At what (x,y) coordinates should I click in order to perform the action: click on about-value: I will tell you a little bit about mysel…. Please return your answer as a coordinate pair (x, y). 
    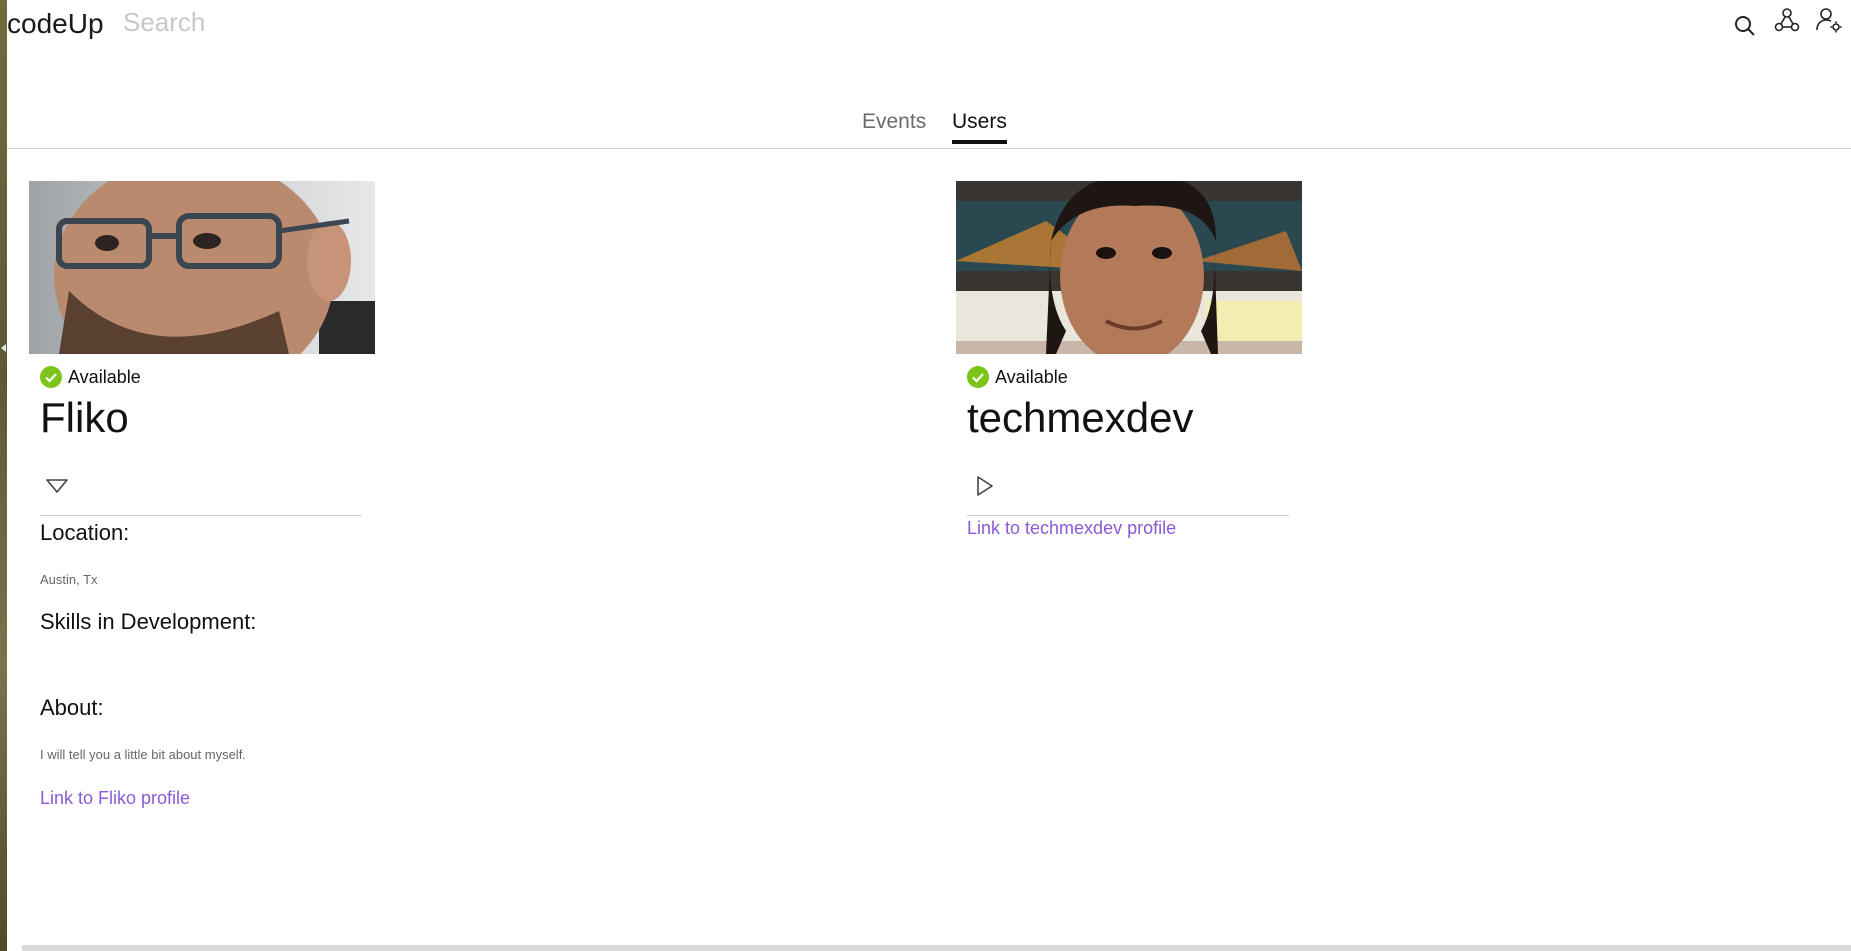
    Looking at the image, I should click on (143, 755).